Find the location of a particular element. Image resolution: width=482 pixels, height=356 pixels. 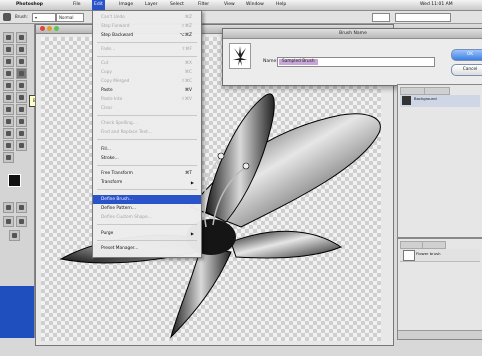

hand-icon is located at coordinates (21, 145).